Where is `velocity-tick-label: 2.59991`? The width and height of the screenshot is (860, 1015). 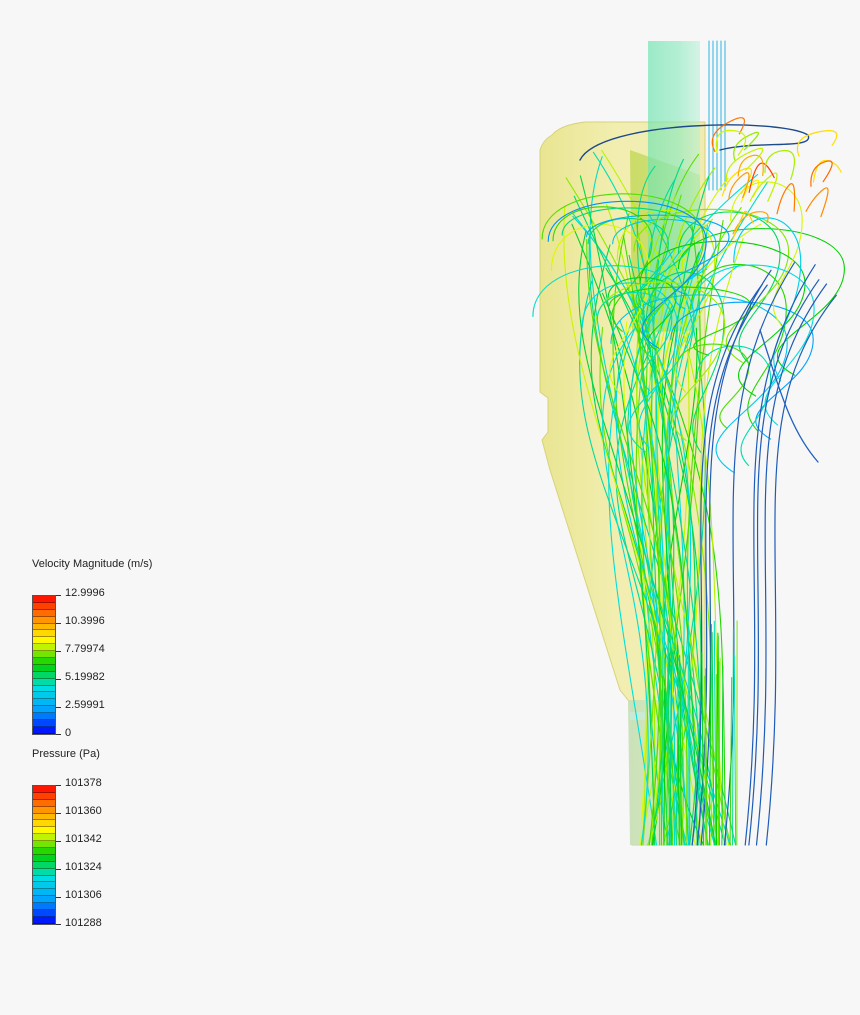 velocity-tick-label: 2.59991 is located at coordinates (85, 705).